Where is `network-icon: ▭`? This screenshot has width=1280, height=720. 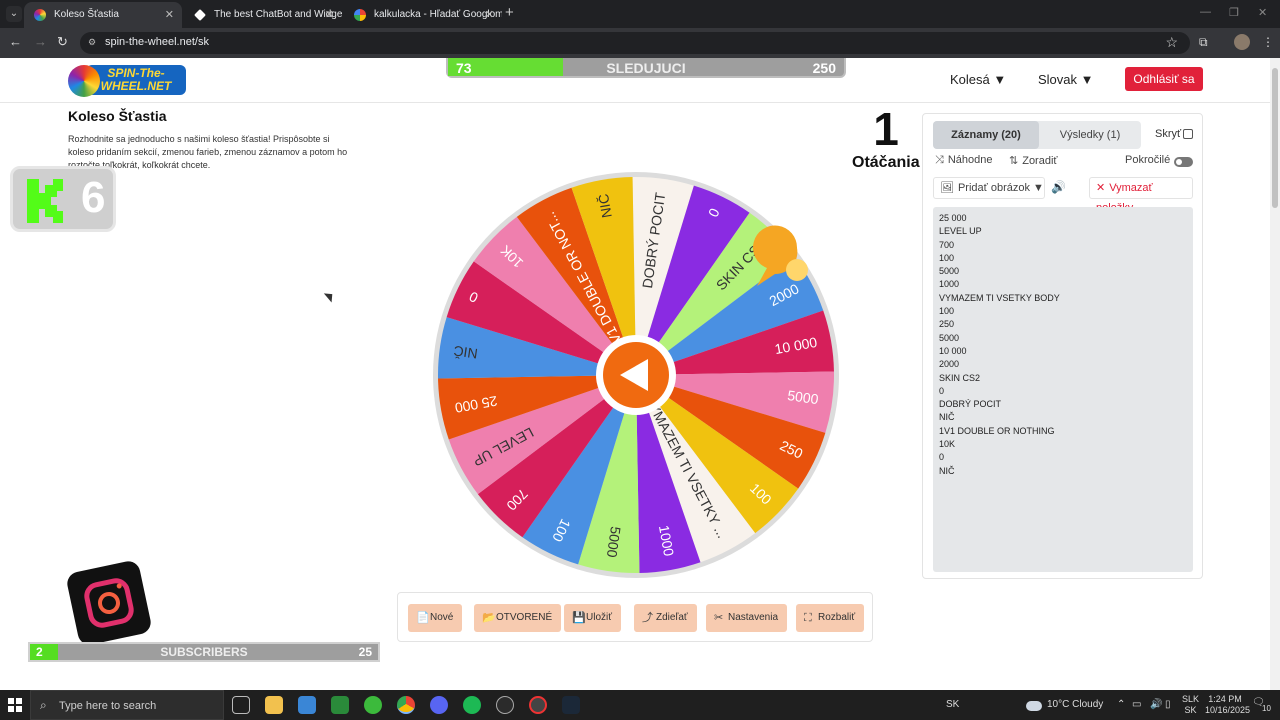 network-icon: ▭ is located at coordinates (1136, 704).